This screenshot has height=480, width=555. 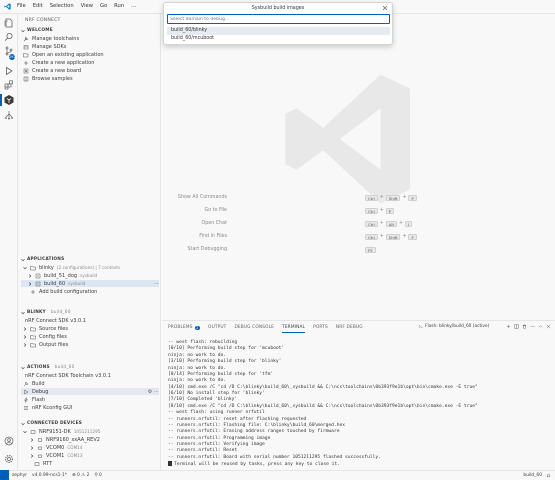 What do you see at coordinates (87, 6) in the screenshot?
I see `menu-view: View` at bounding box center [87, 6].